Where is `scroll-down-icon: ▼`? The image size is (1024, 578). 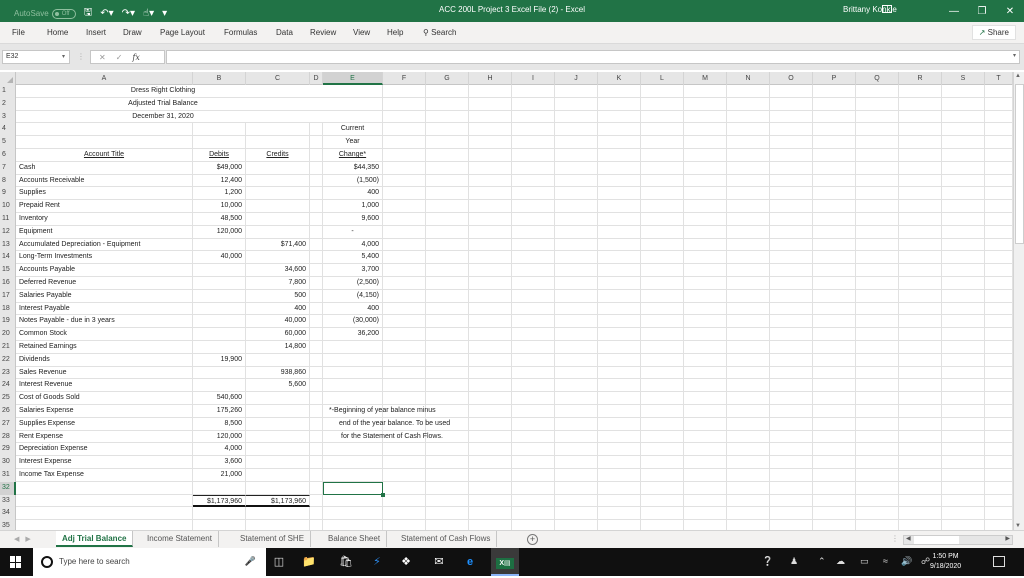 scroll-down-icon: ▼ is located at coordinates (1018, 526).